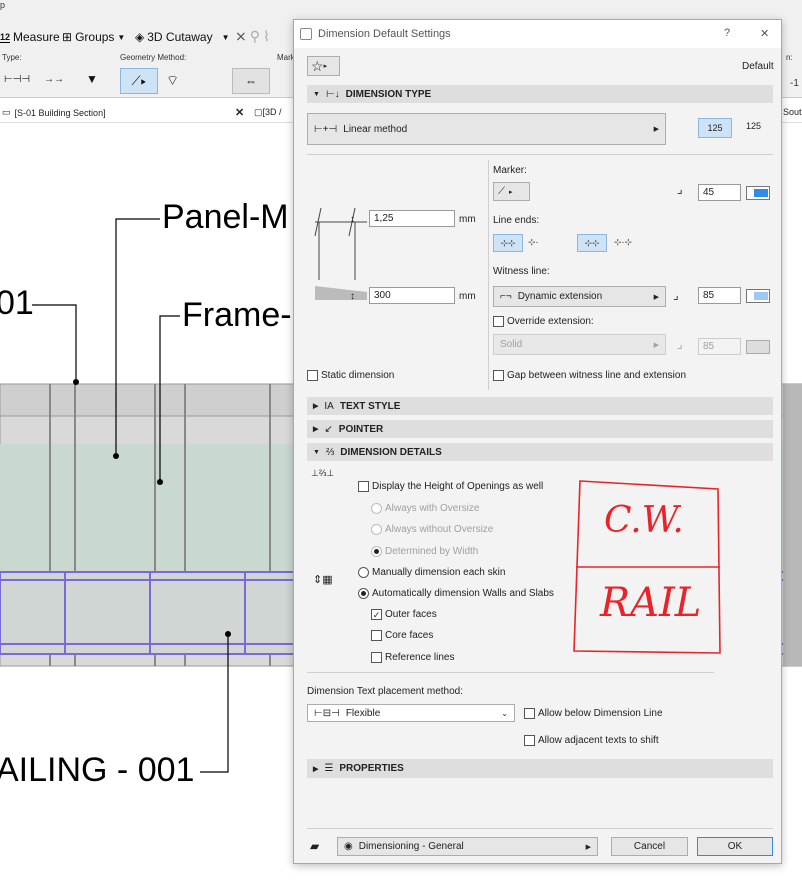 The width and height of the screenshot is (802, 881). I want to click on placement-select: ⊢⊟⊣ Flexible ⌄, so click(411, 713).